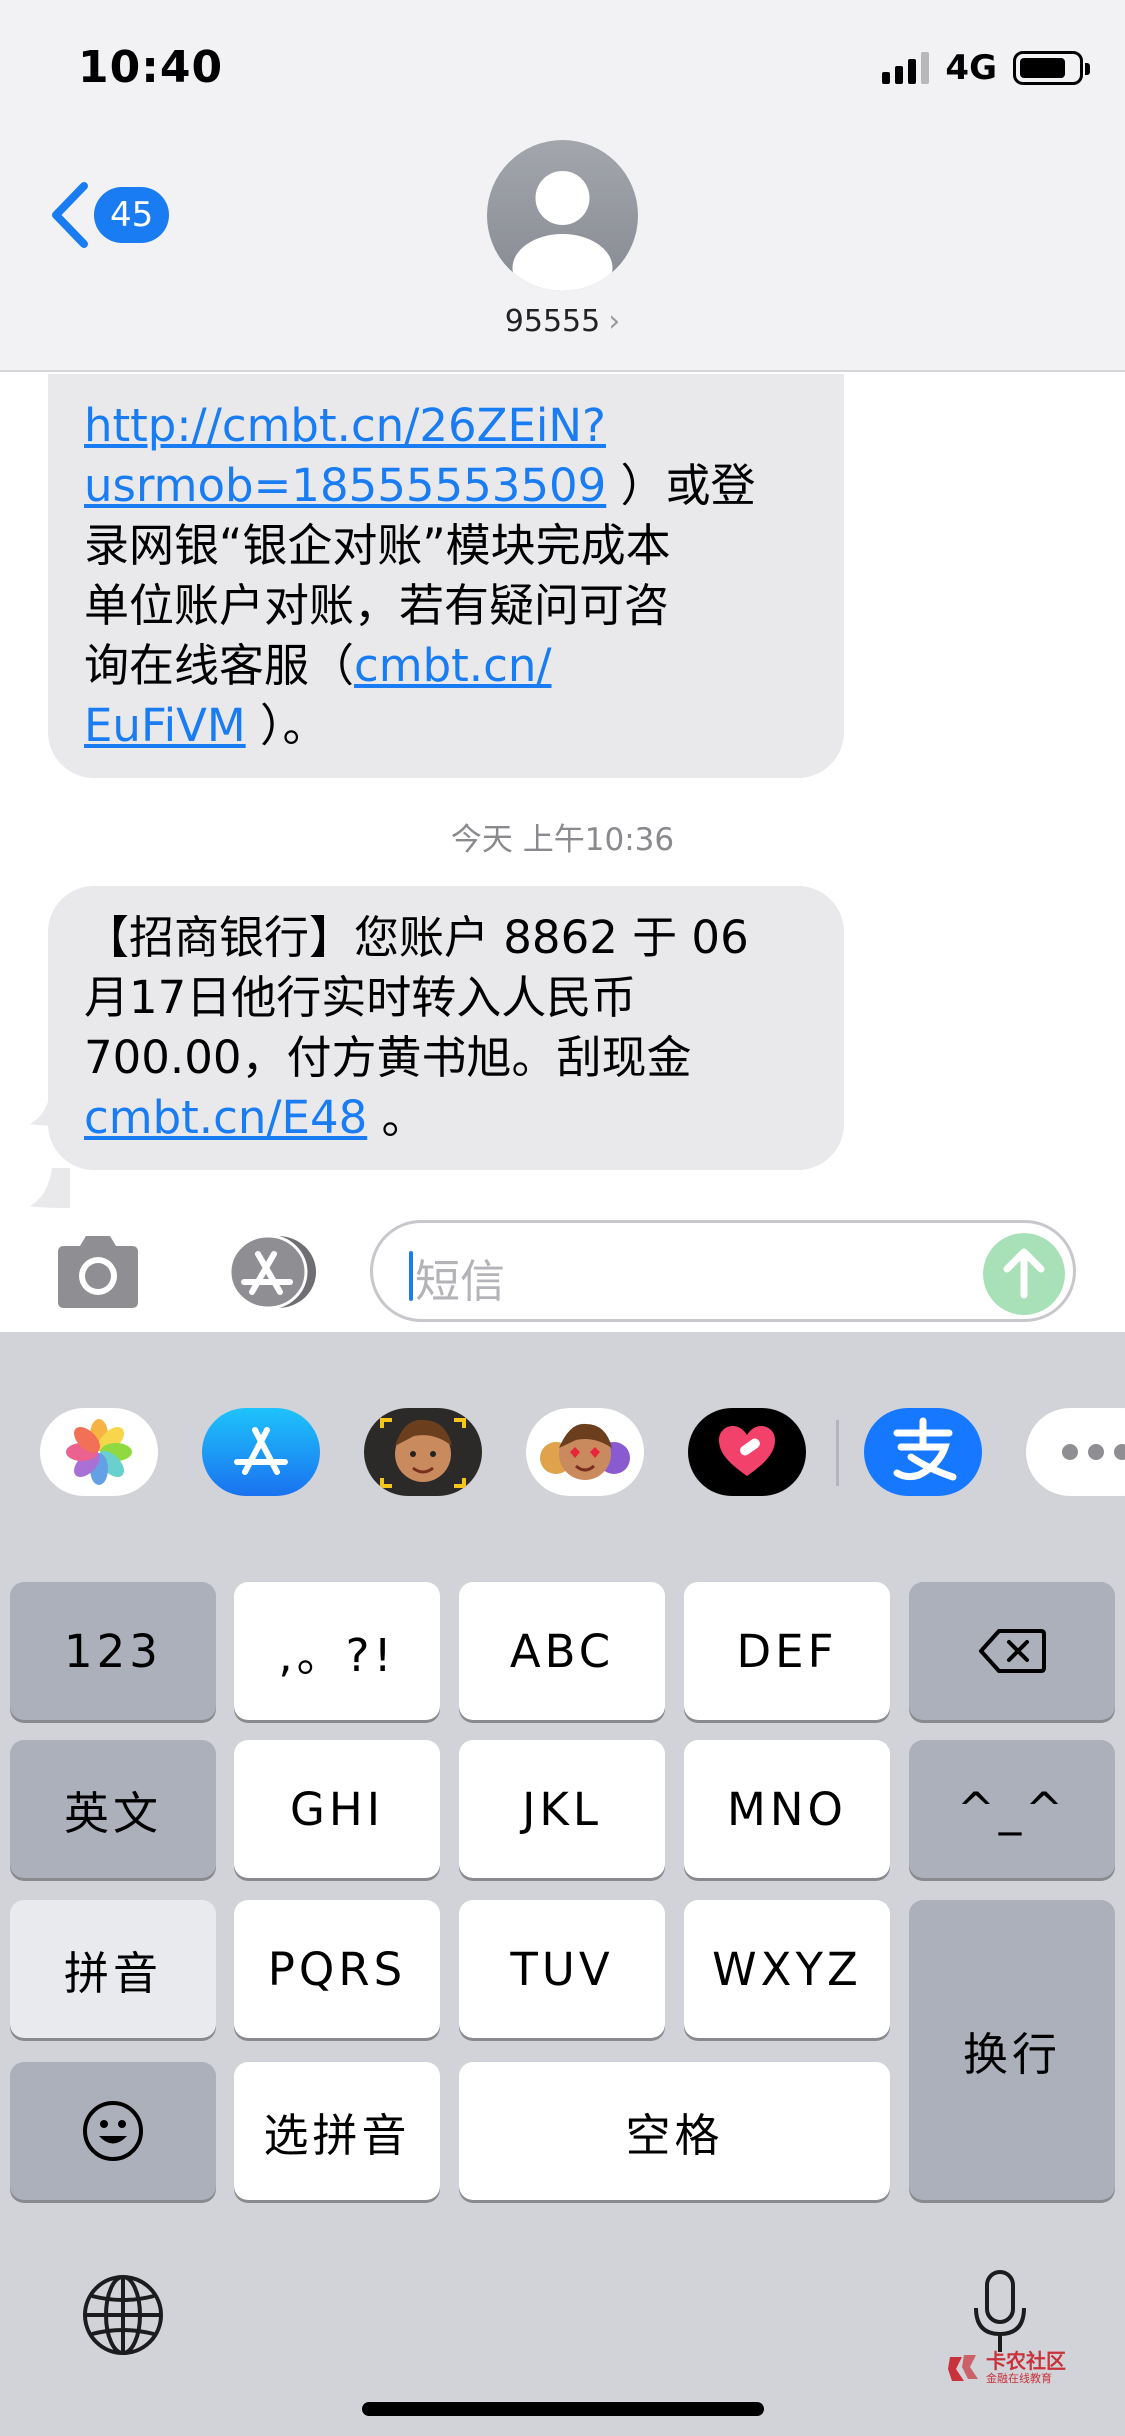  What do you see at coordinates (906, 68) in the screenshot?
I see `cellular-signal-icon` at bounding box center [906, 68].